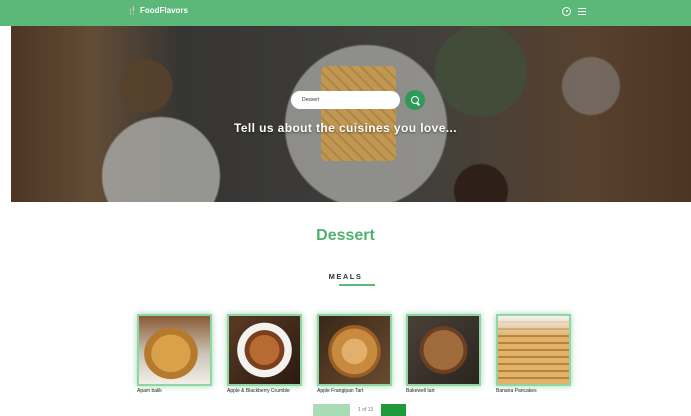  Describe the element at coordinates (533, 391) in the screenshot. I see `meal-name: Banana Pancakes` at that location.